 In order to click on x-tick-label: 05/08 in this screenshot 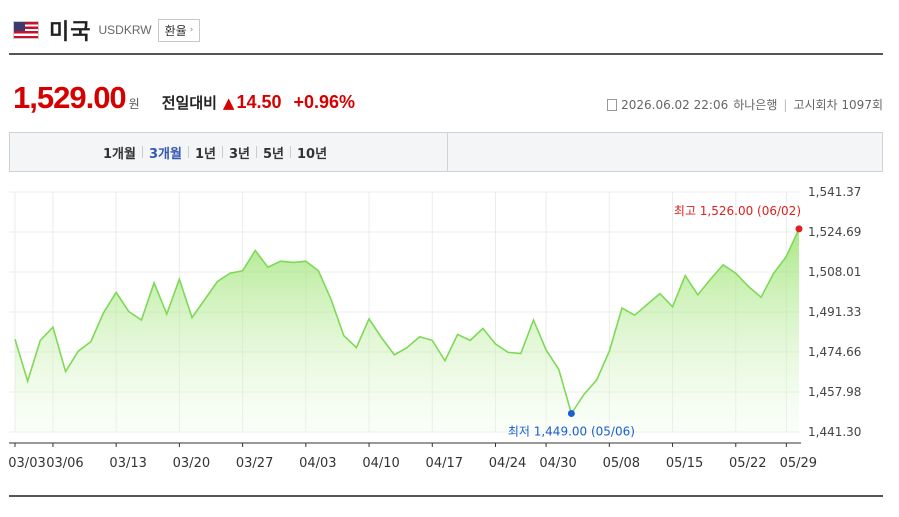, I will do `click(621, 463)`.